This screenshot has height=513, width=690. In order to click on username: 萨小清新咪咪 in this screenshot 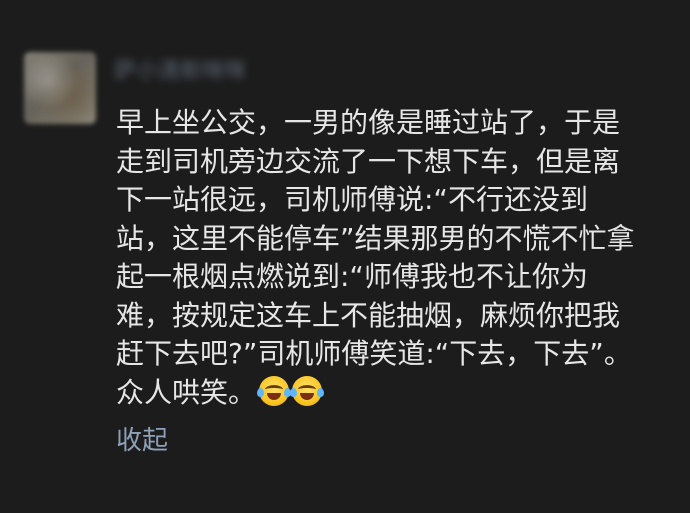, I will do `click(180, 72)`.